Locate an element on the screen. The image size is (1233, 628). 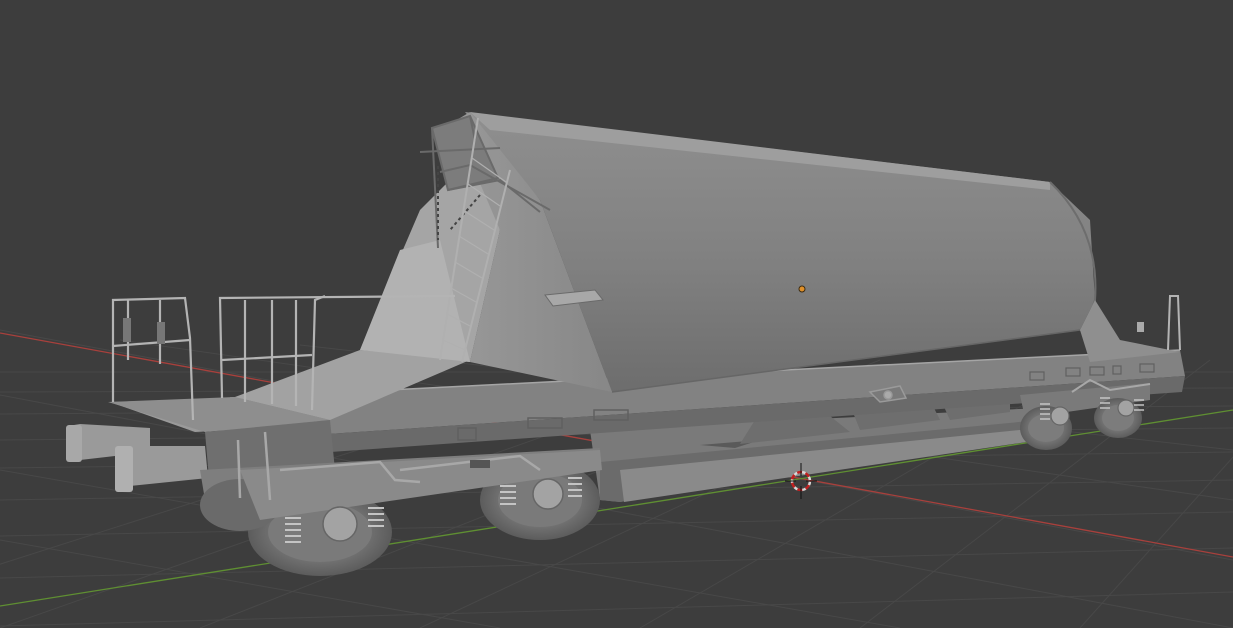
object-origin-icon is located at coordinates (802, 289).